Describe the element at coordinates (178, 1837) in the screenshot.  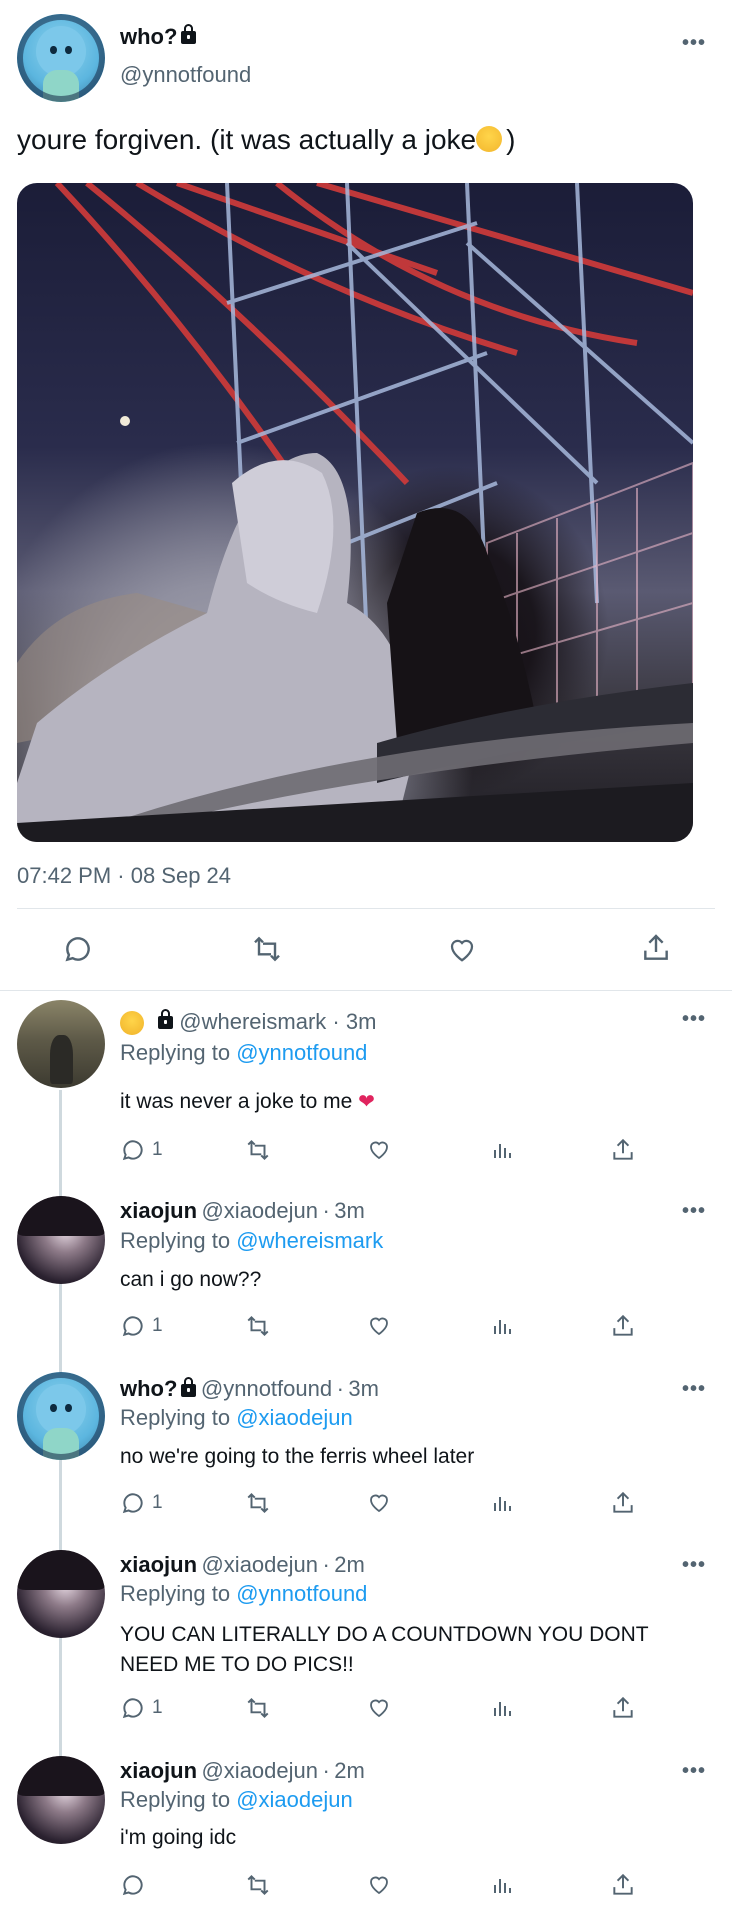
I see `reply-text: i'm going idc` at that location.